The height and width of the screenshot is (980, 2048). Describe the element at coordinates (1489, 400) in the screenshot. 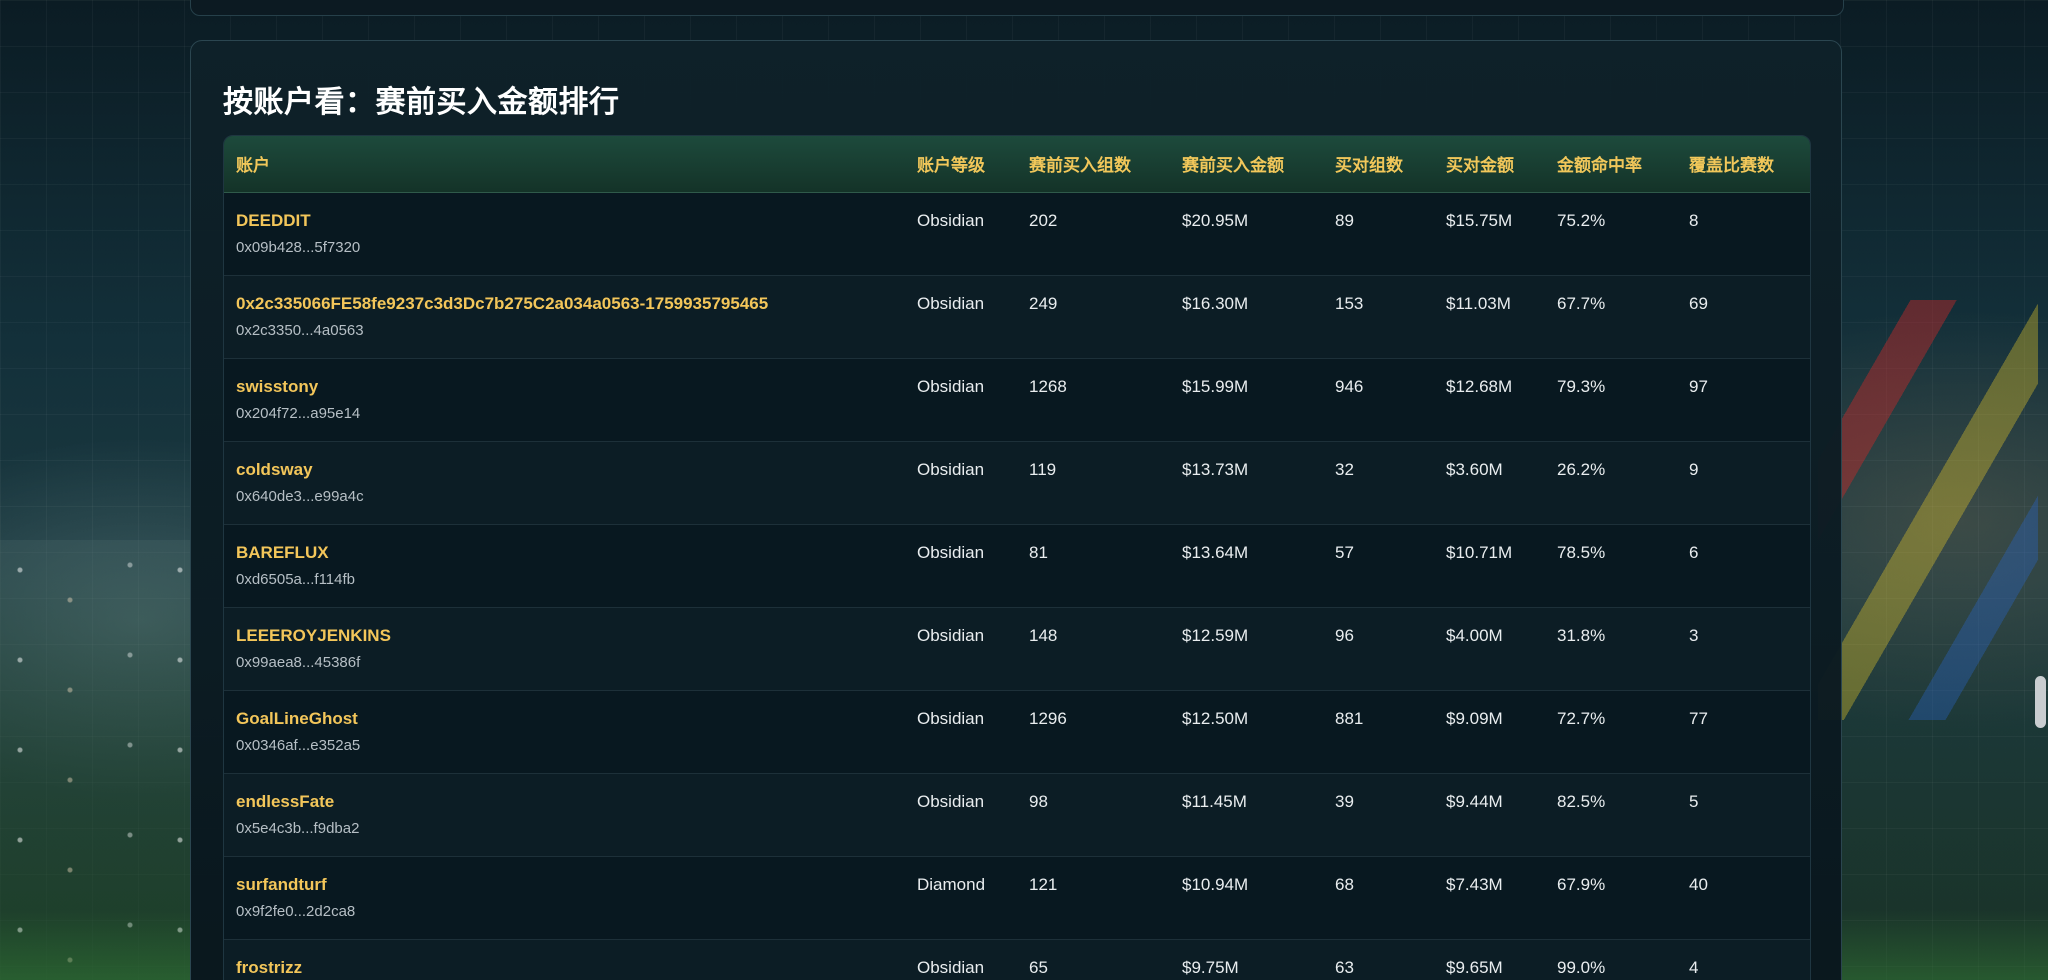

I see `correct-amount-cell: $12.68M` at that location.